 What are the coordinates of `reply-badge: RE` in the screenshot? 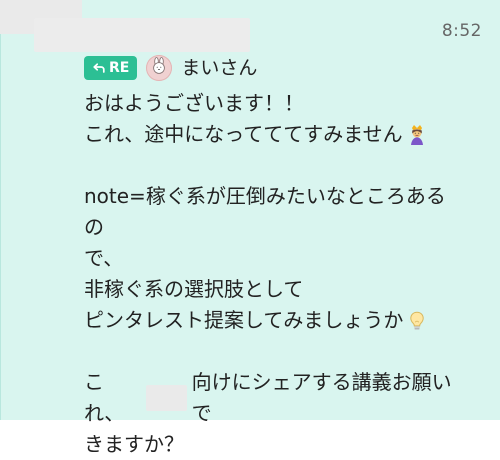 It's located at (111, 68).